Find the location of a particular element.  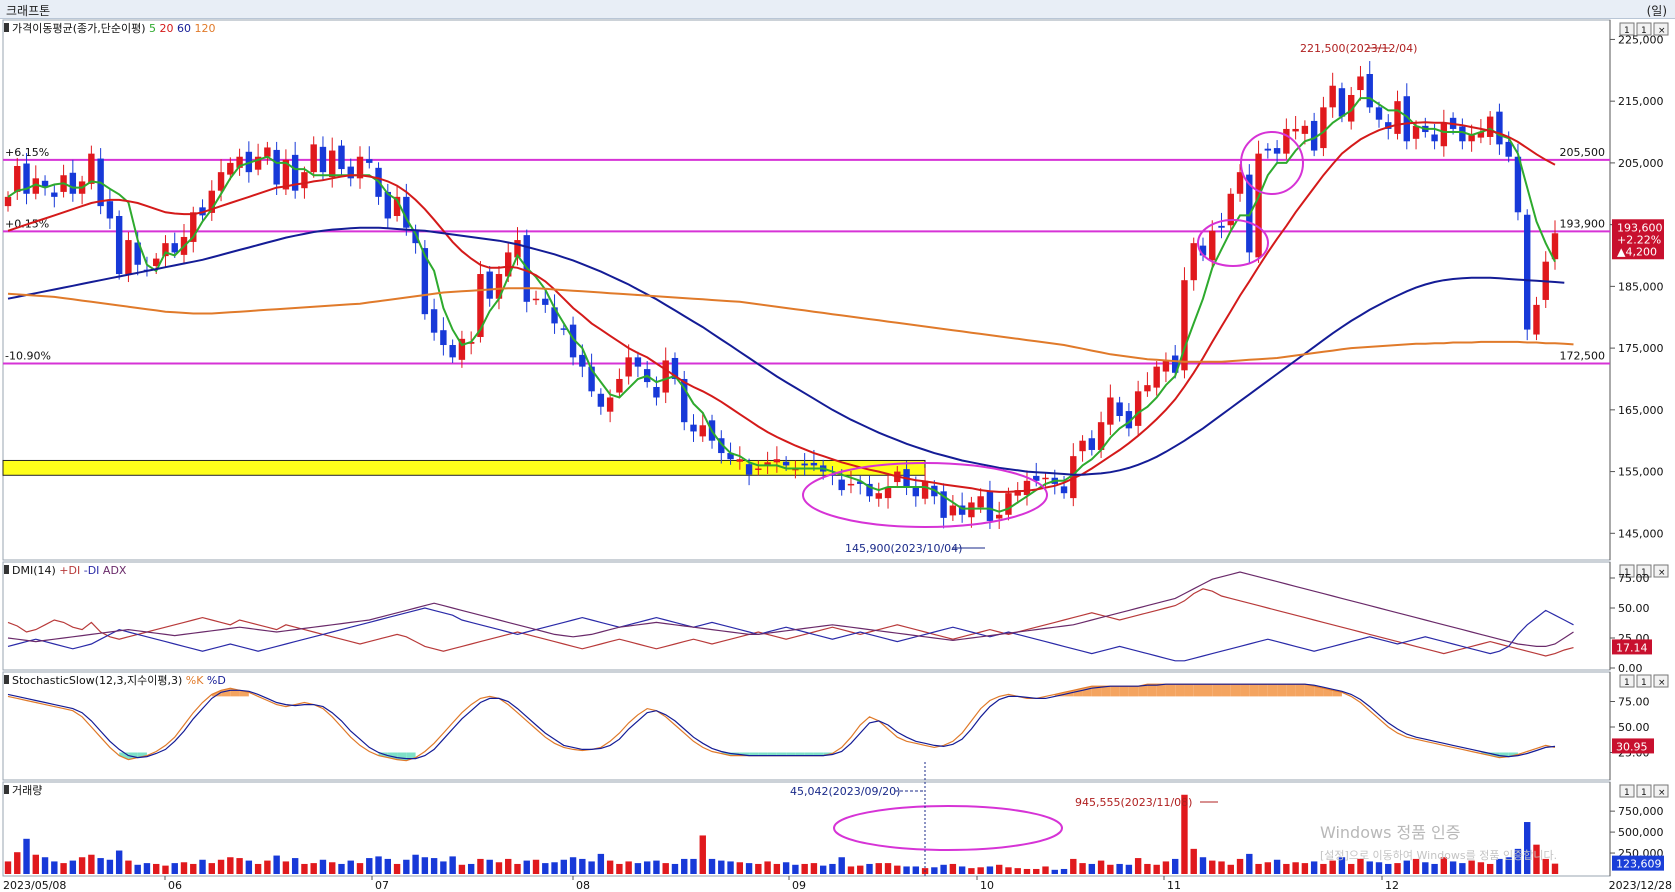

period-unit: (일) is located at coordinates (1656, 11).